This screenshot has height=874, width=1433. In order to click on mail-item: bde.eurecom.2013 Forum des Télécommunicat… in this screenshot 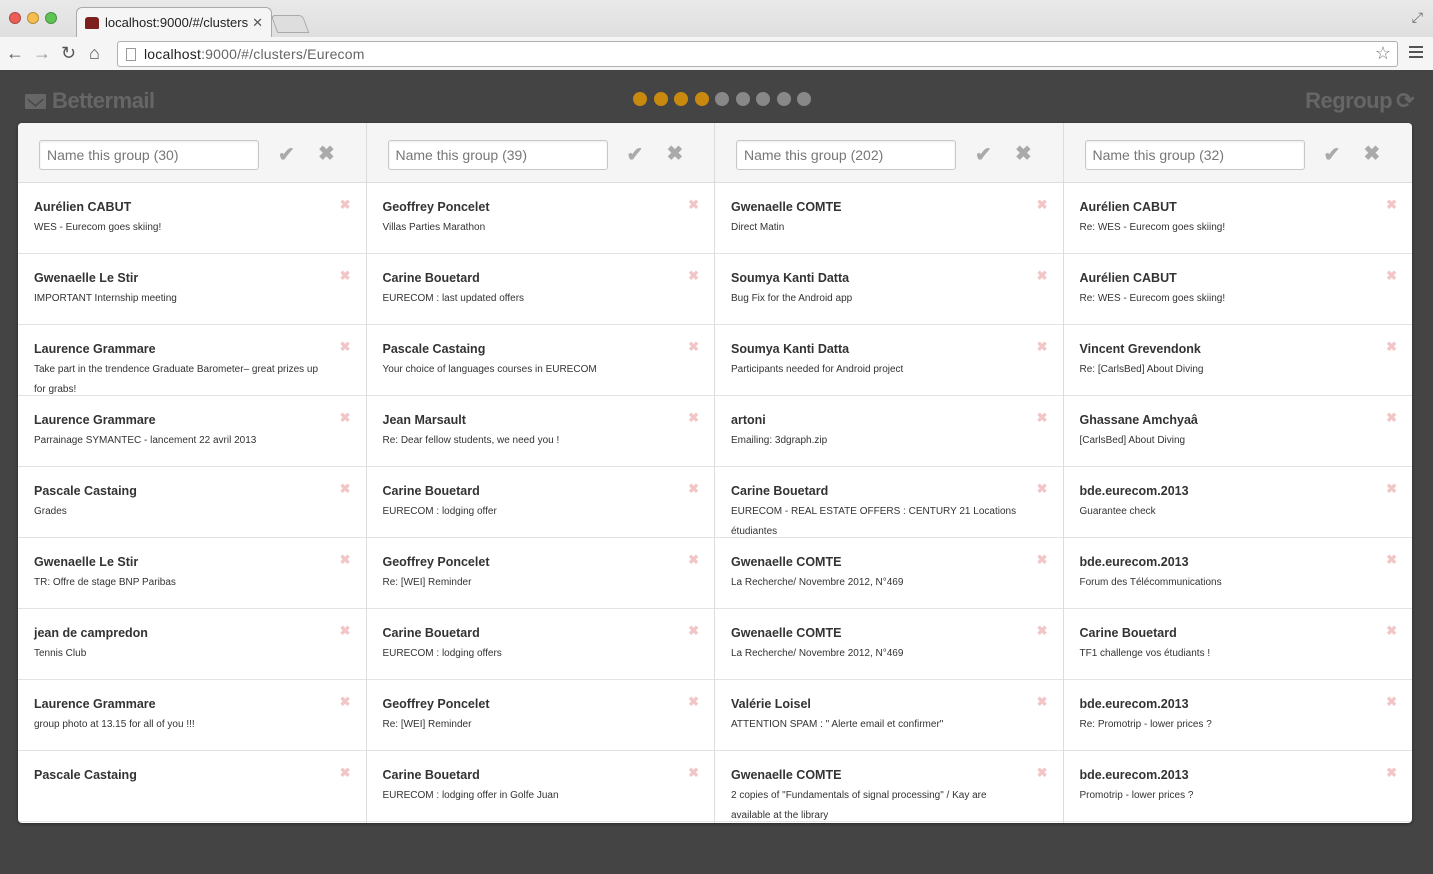, I will do `click(1237, 573)`.